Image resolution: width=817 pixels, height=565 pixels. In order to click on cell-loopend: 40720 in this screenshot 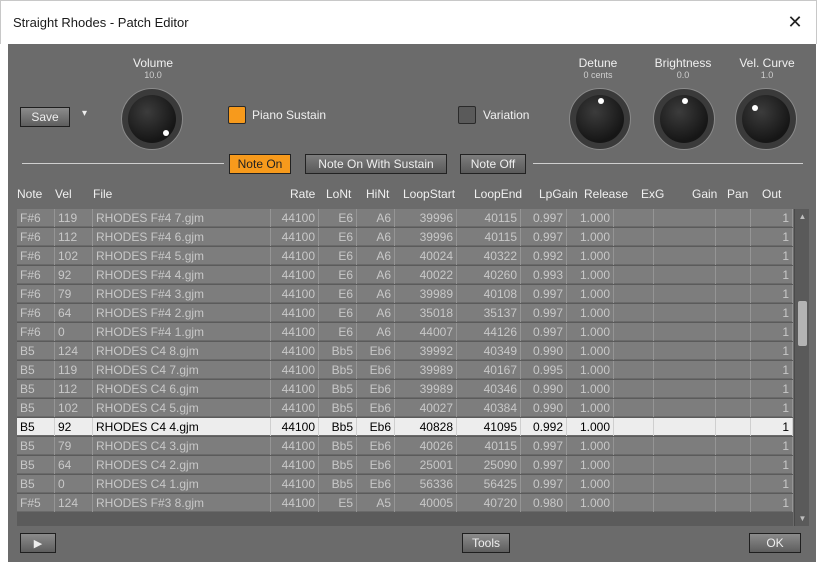, I will do `click(489, 503)`.